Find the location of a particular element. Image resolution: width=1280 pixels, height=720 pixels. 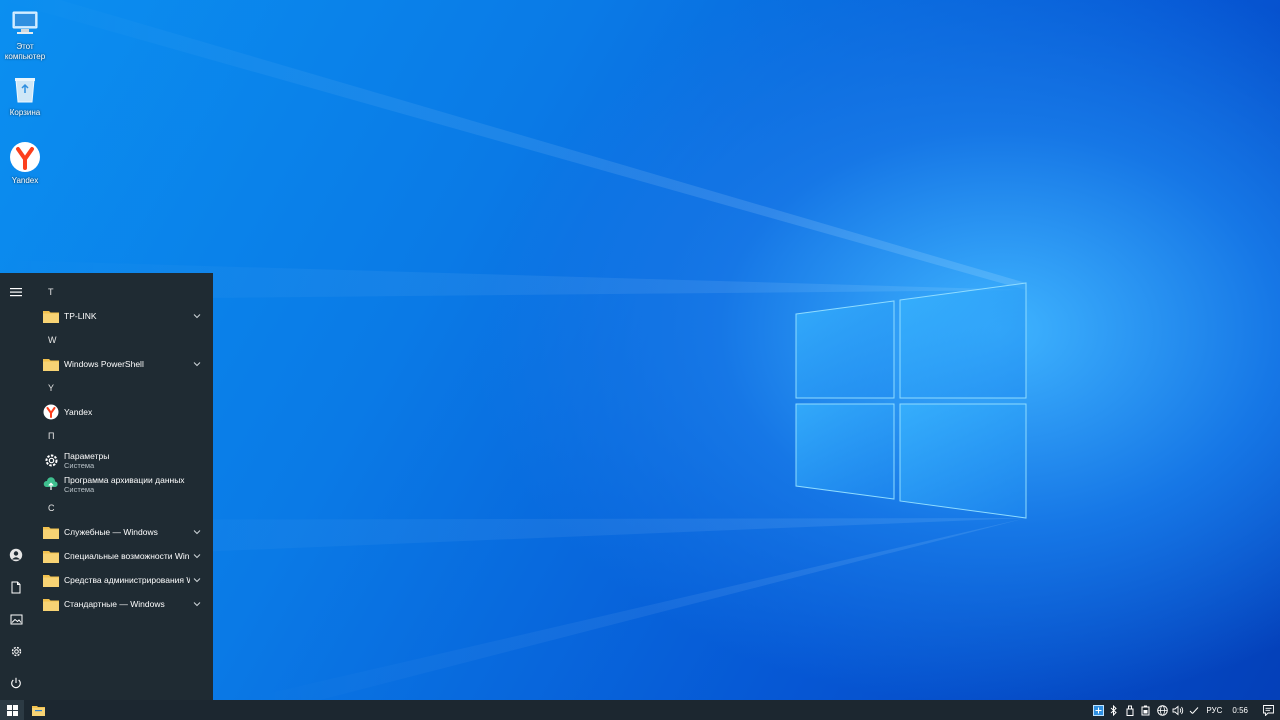

app-item-yandex: Yandex is located at coordinates (122, 412).